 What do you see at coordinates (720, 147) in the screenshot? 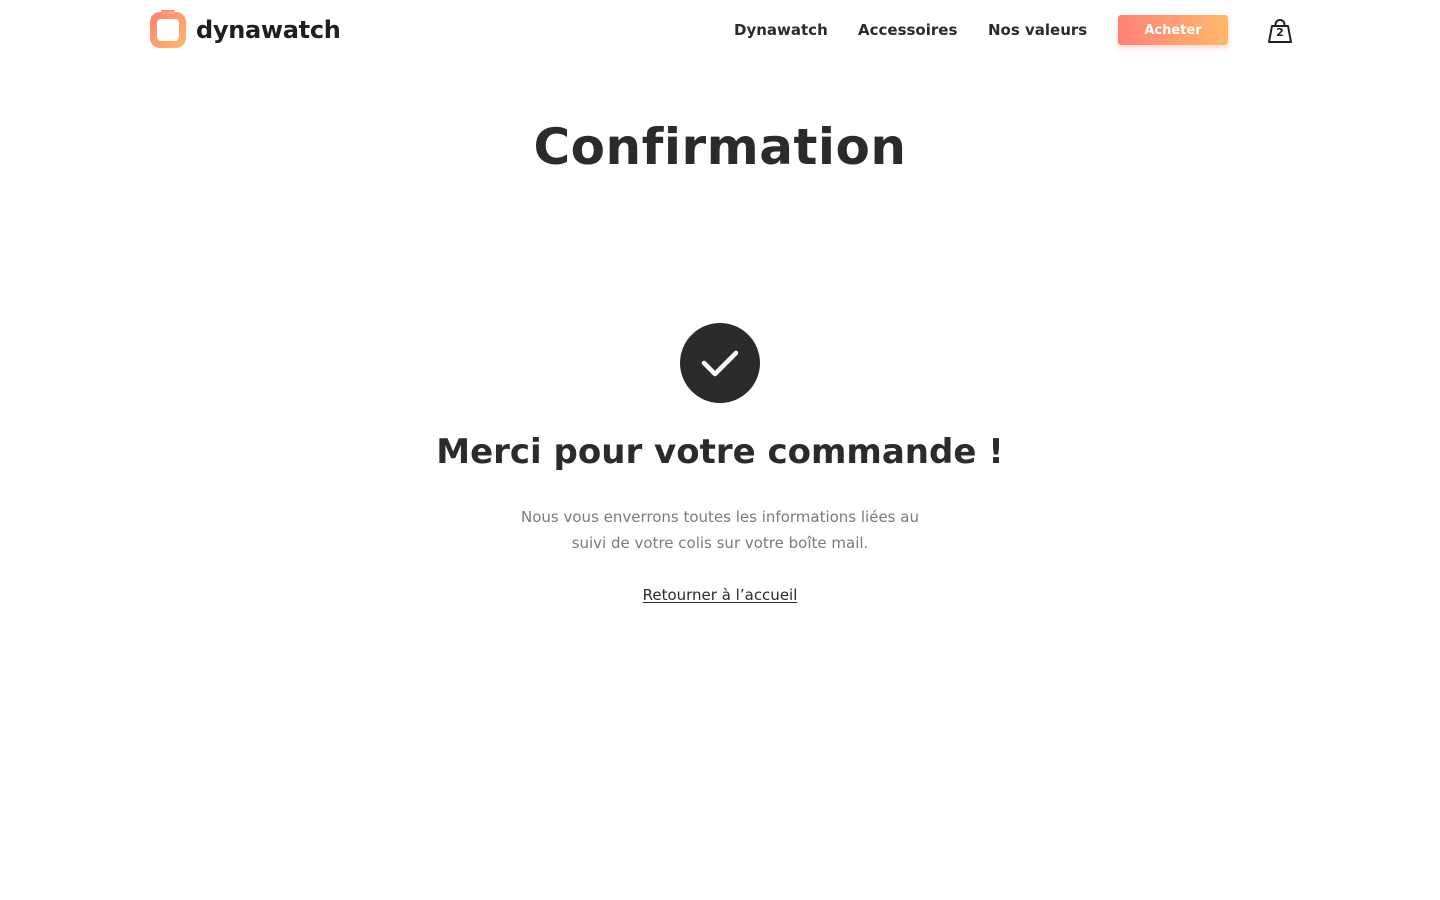
I see `page-title: Confirmation` at bounding box center [720, 147].